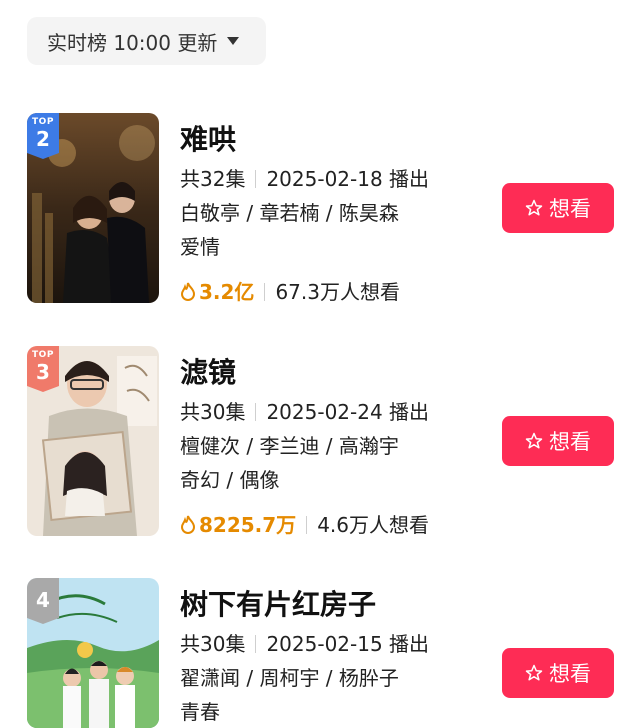 Image resolution: width=640 pixels, height=728 pixels. I want to click on stats-line: 8225.7万 4.6万人想看, so click(304, 523).